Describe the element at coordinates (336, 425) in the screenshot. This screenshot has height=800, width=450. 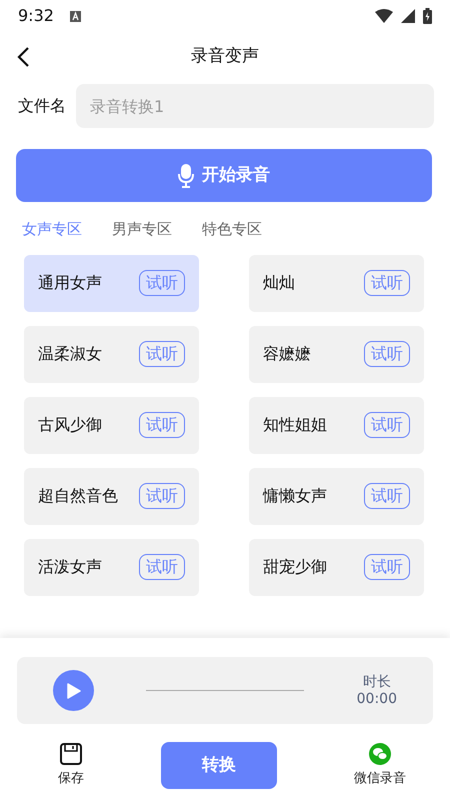
I see `voice-card: 知性姐姐 试听` at that location.